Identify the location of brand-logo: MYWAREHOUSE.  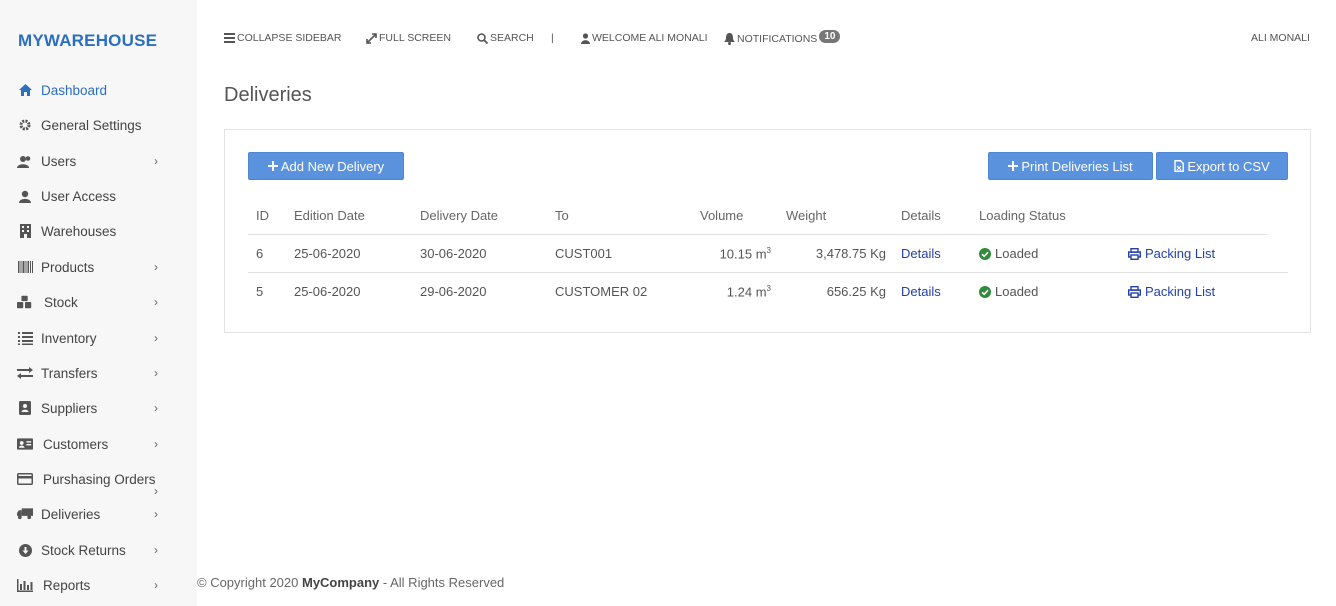
(87, 41).